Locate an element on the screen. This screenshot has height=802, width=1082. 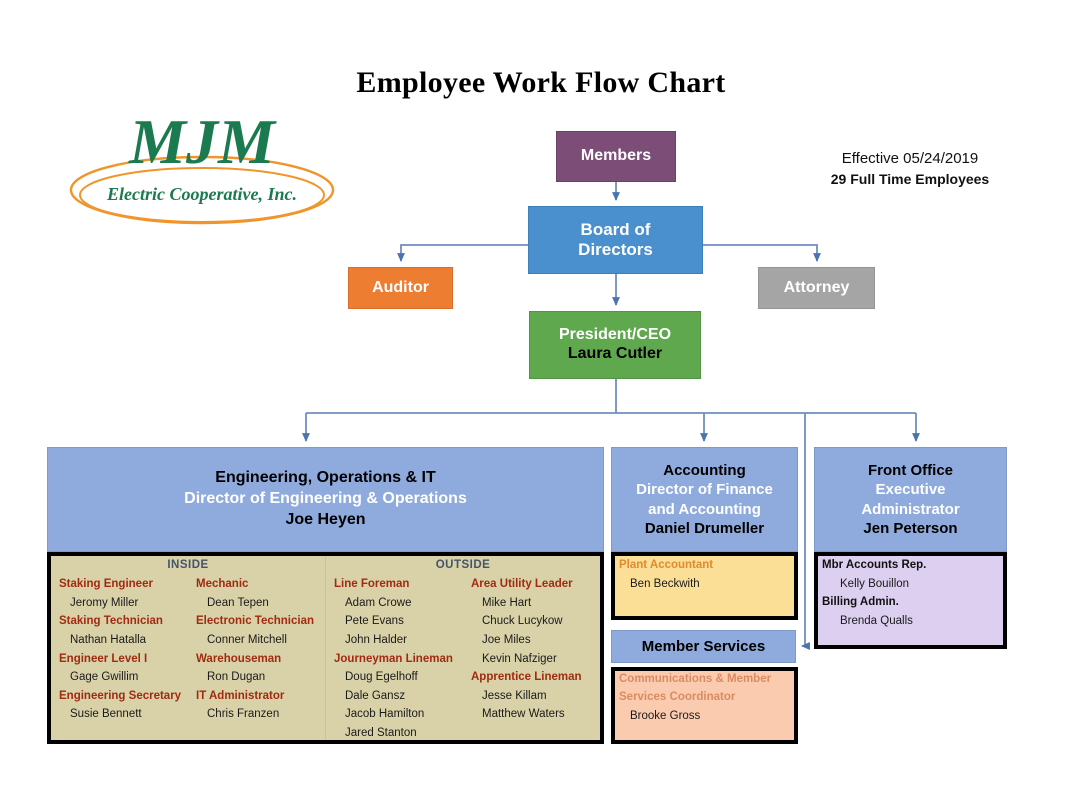
dept-front-office-role-line2: Administrator is located at coordinates (910, 509).